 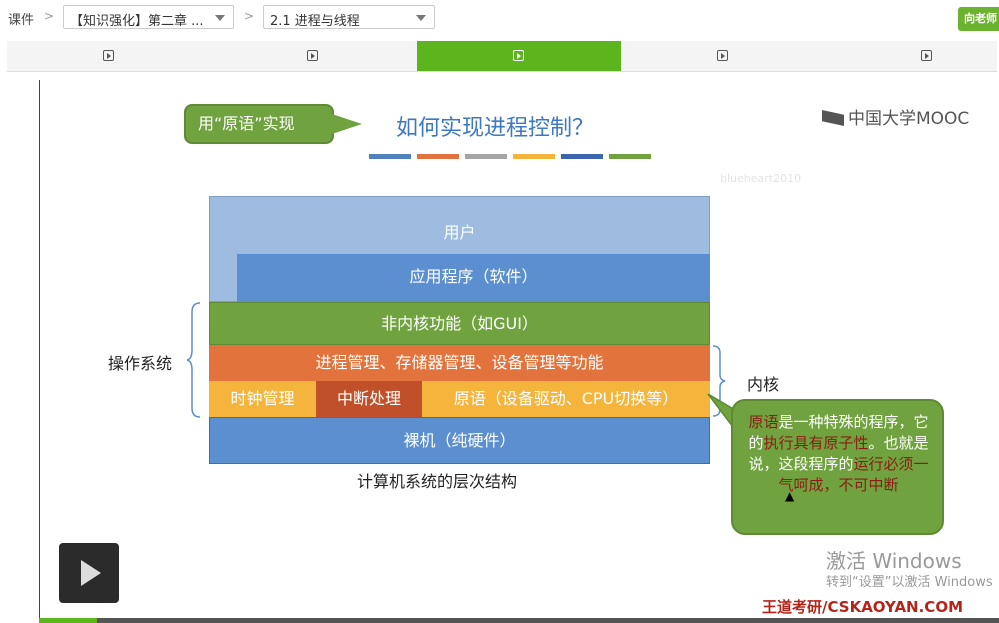 What do you see at coordinates (140, 363) in the screenshot?
I see `os-label: 操作系统` at bounding box center [140, 363].